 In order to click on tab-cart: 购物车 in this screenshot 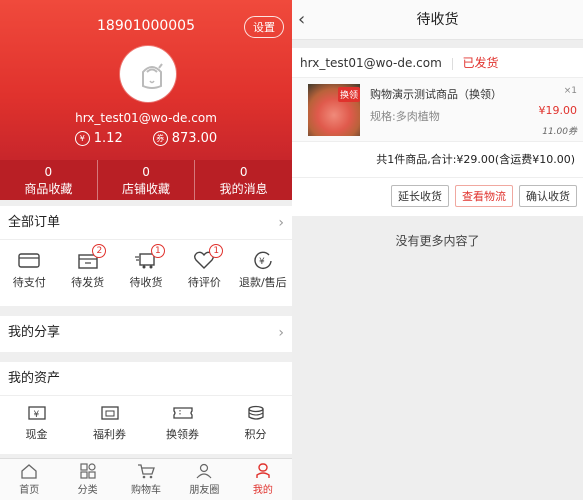, I will do `click(146, 479)`.